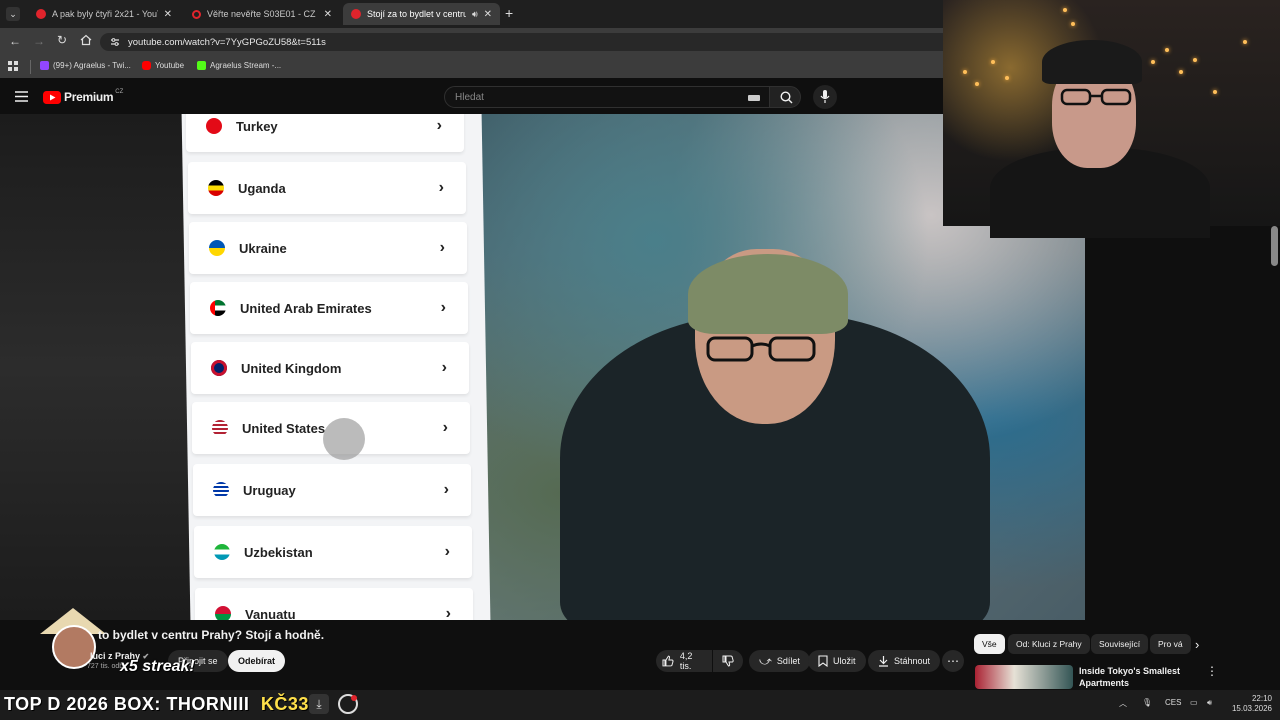 This screenshot has height=720, width=1280. I want to click on chip-from-channel: Od: Kluci z Prahy, so click(1049, 644).